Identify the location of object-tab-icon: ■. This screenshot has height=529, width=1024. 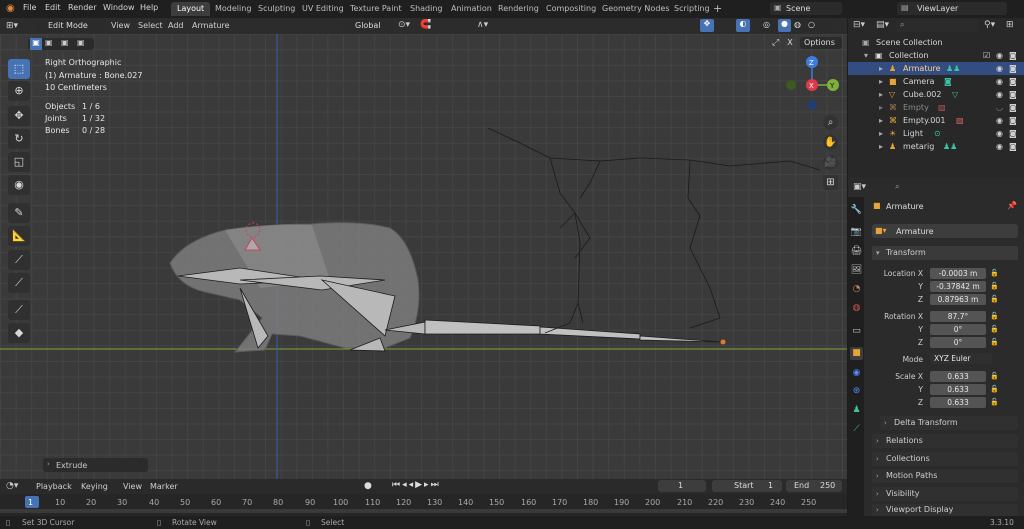
(856, 353).